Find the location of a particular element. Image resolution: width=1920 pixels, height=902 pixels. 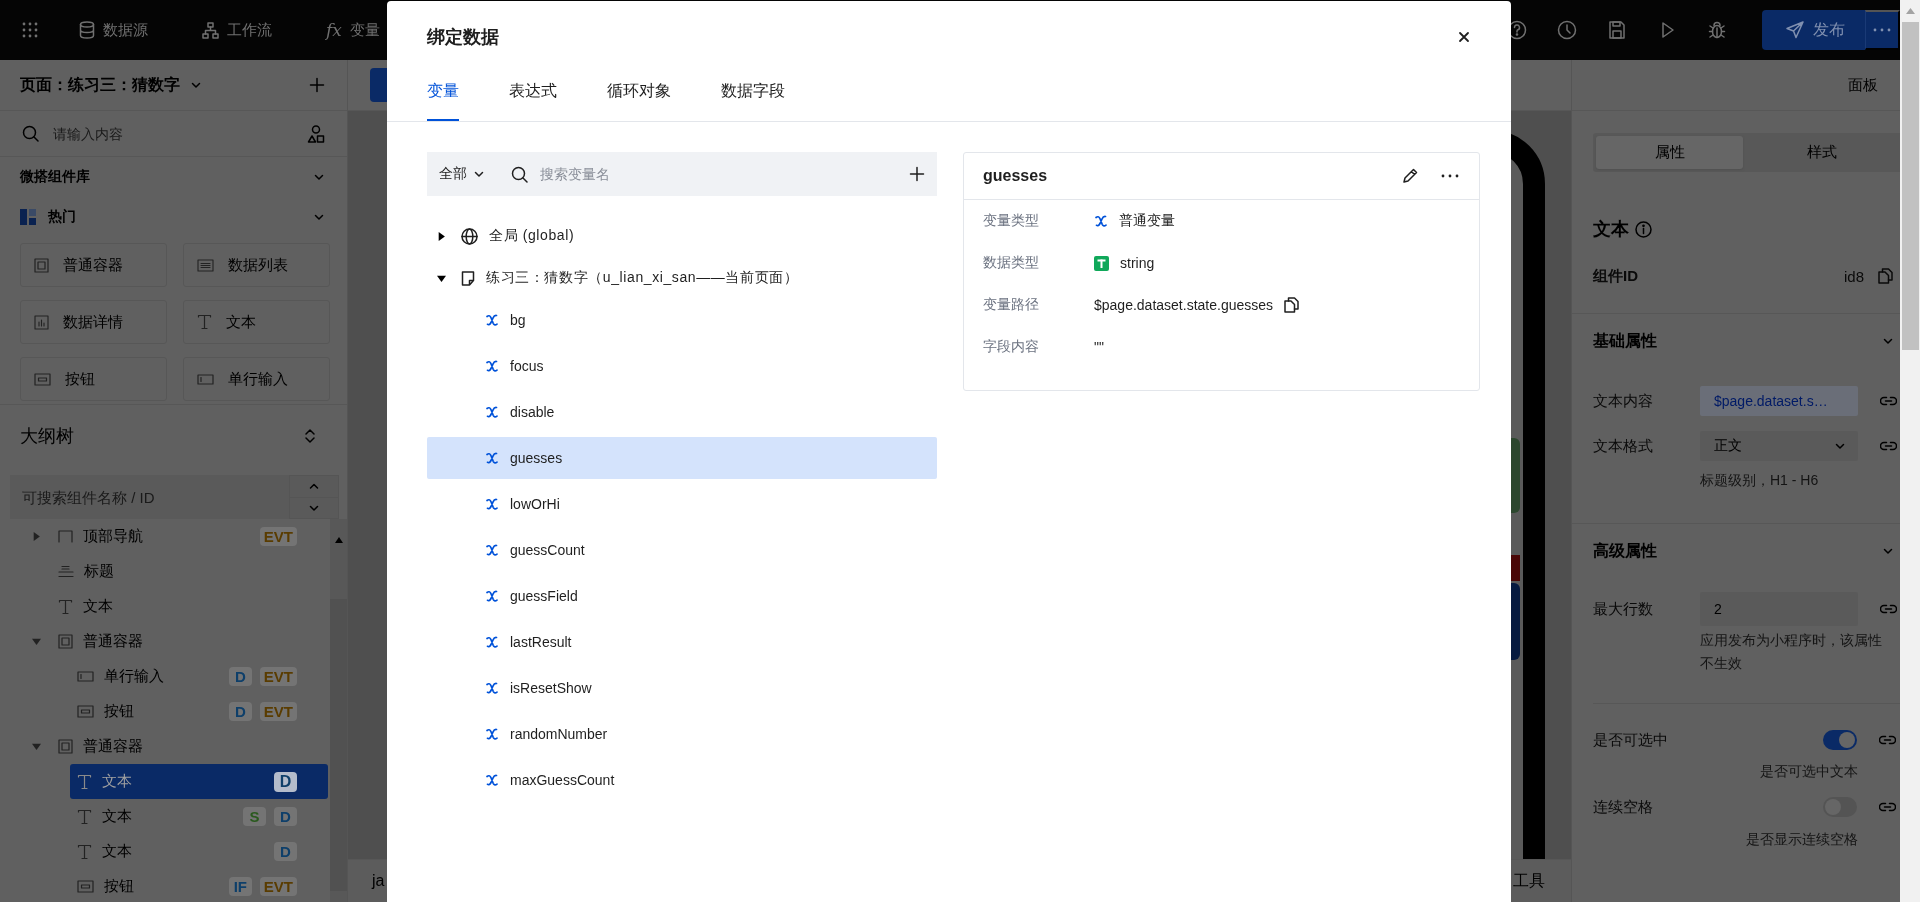

history-icon is located at coordinates (1567, 30).